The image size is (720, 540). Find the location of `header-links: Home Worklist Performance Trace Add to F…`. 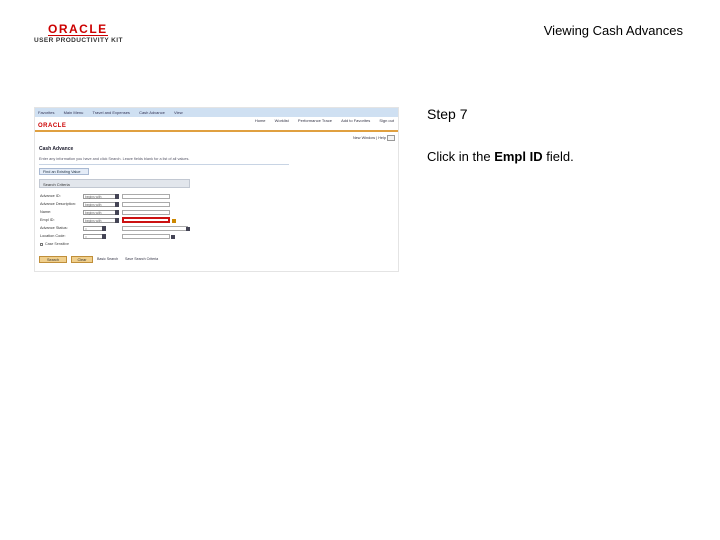

header-links: Home Worklist Performance Trace Add to F… is located at coordinates (320, 120).